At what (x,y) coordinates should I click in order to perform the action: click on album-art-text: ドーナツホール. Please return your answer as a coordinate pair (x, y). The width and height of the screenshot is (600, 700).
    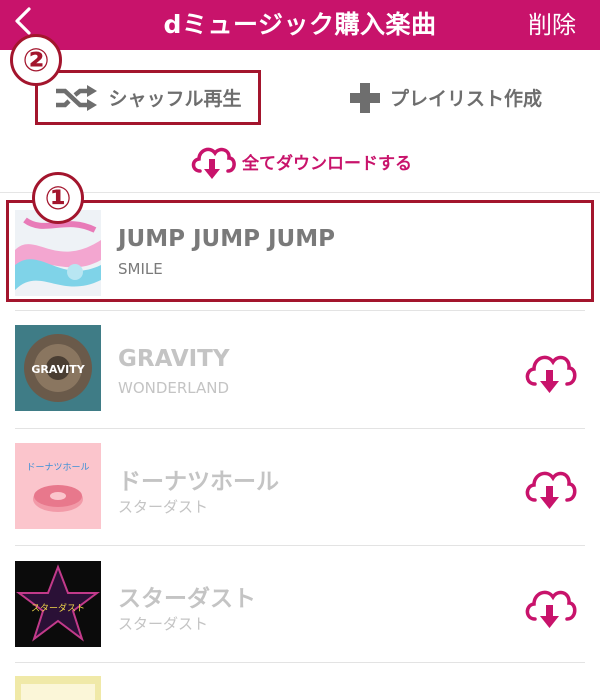
    Looking at the image, I should click on (57, 467).